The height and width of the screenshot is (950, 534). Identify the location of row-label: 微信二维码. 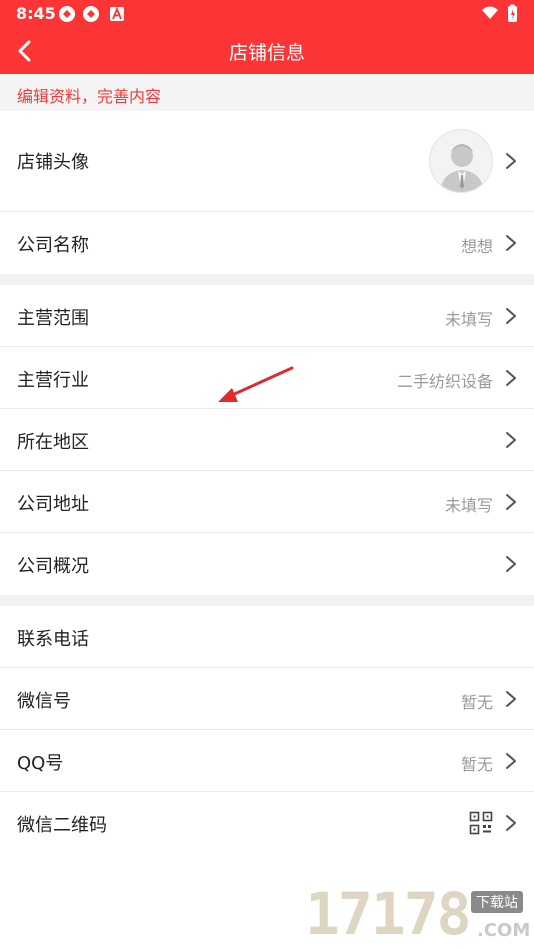
(62, 825).